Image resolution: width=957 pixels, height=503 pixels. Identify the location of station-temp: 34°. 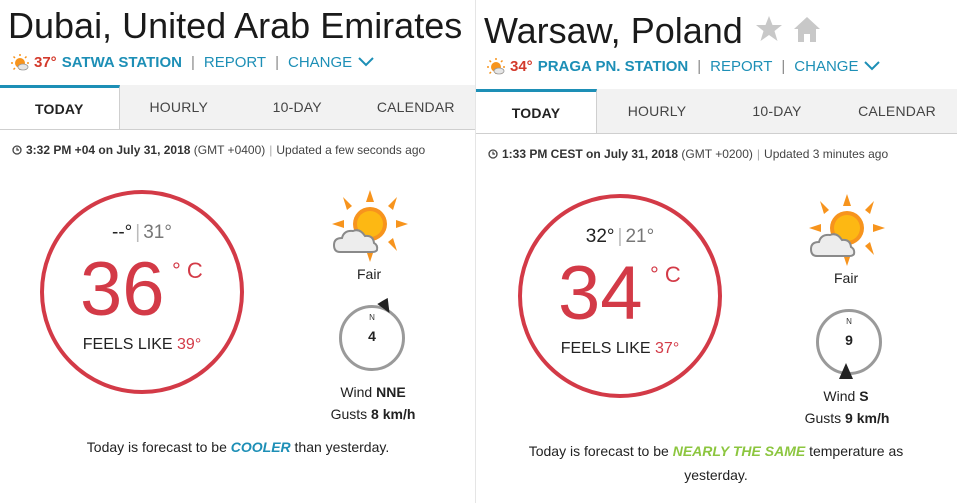
(521, 66).